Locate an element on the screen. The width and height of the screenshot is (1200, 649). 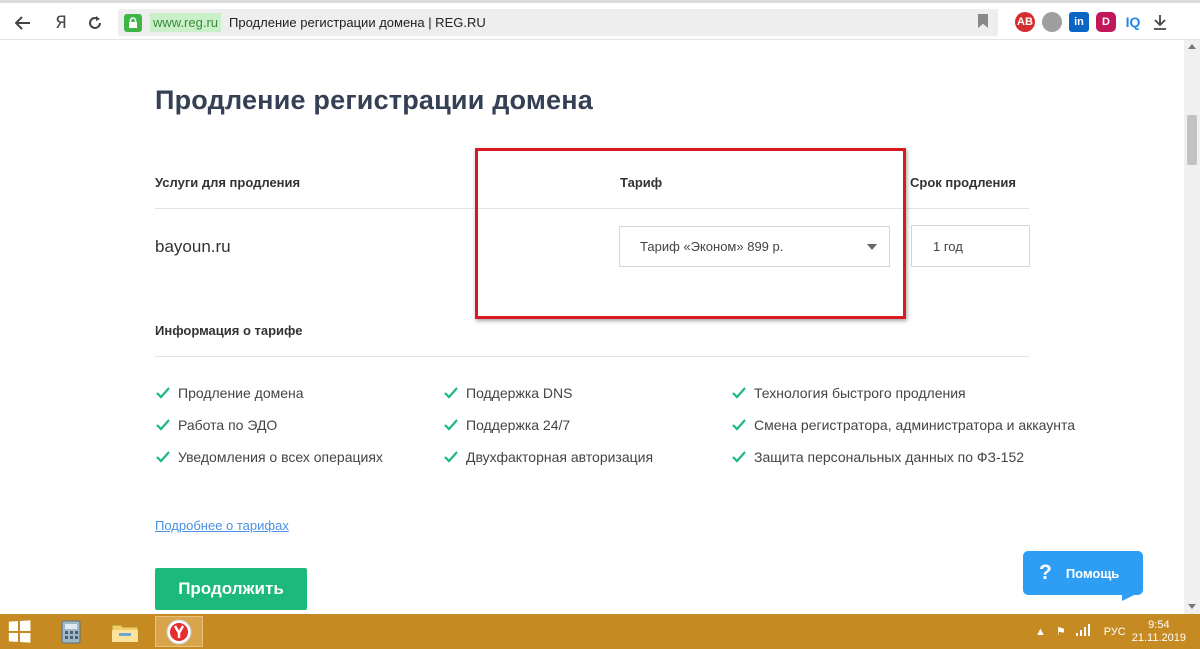
url-host: www.reg.ru is located at coordinates (186, 22).